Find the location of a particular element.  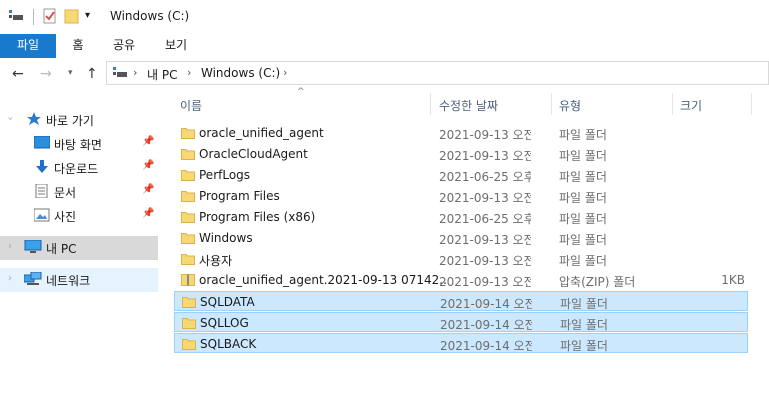

address-bar: › 내 PC › Windows (C:) › is located at coordinates (437, 73).